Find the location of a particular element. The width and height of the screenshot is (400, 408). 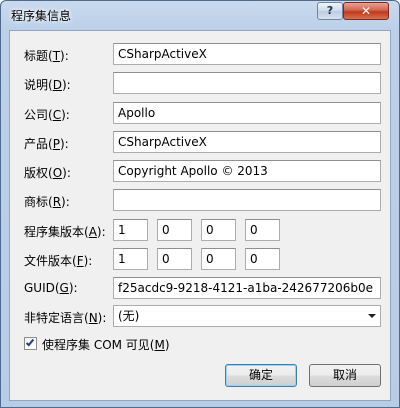

title-input: CSharpActiveX is located at coordinates (247, 54).